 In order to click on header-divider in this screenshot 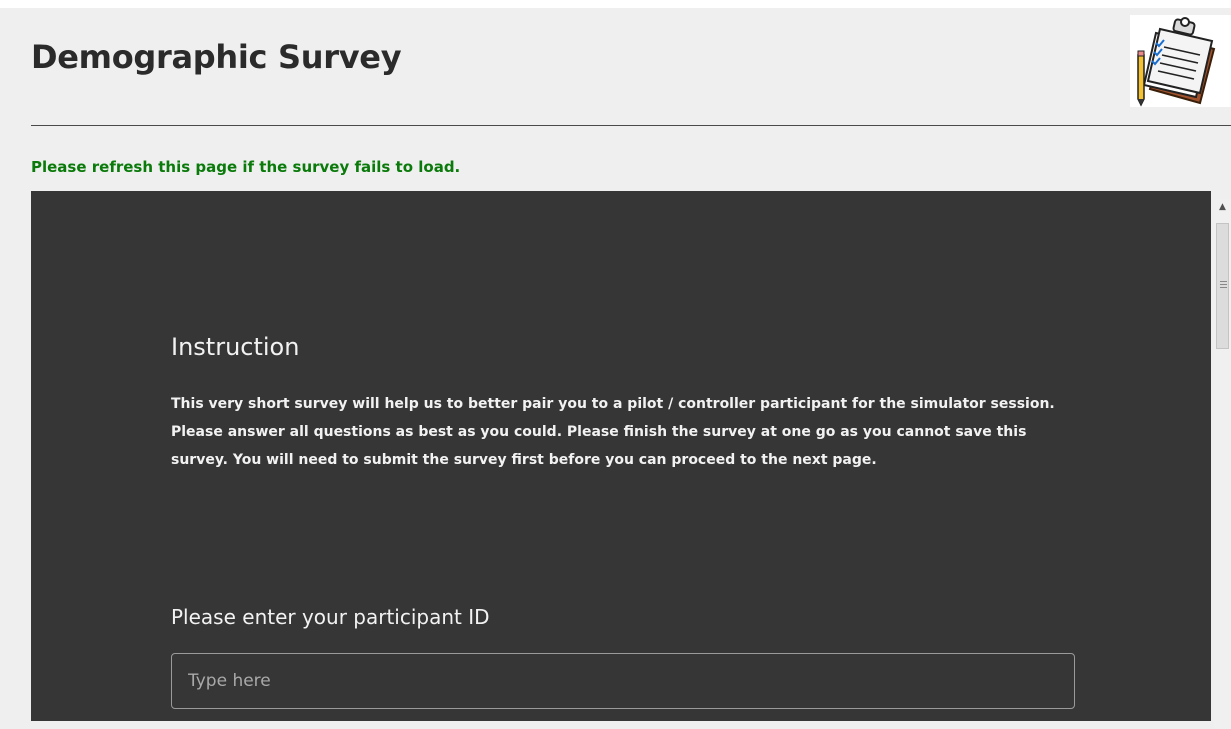, I will do `click(631, 125)`.